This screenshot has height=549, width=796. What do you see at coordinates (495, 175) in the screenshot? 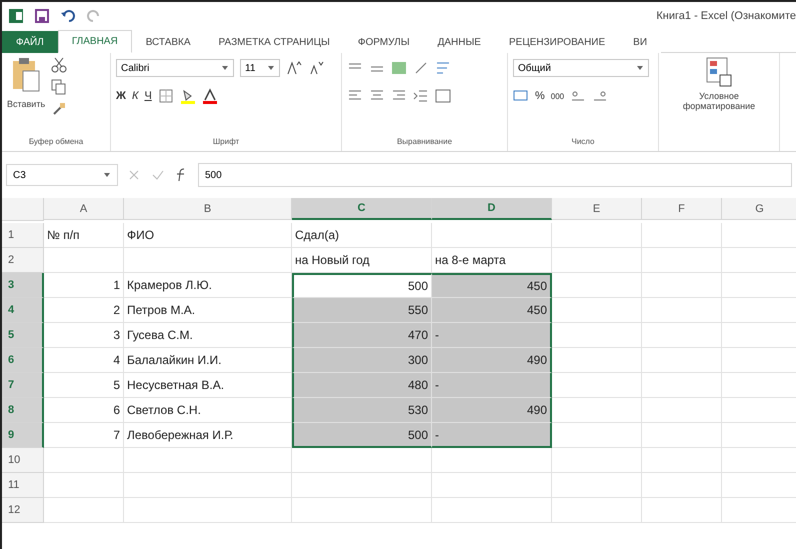
I see `formula-input: 500` at bounding box center [495, 175].